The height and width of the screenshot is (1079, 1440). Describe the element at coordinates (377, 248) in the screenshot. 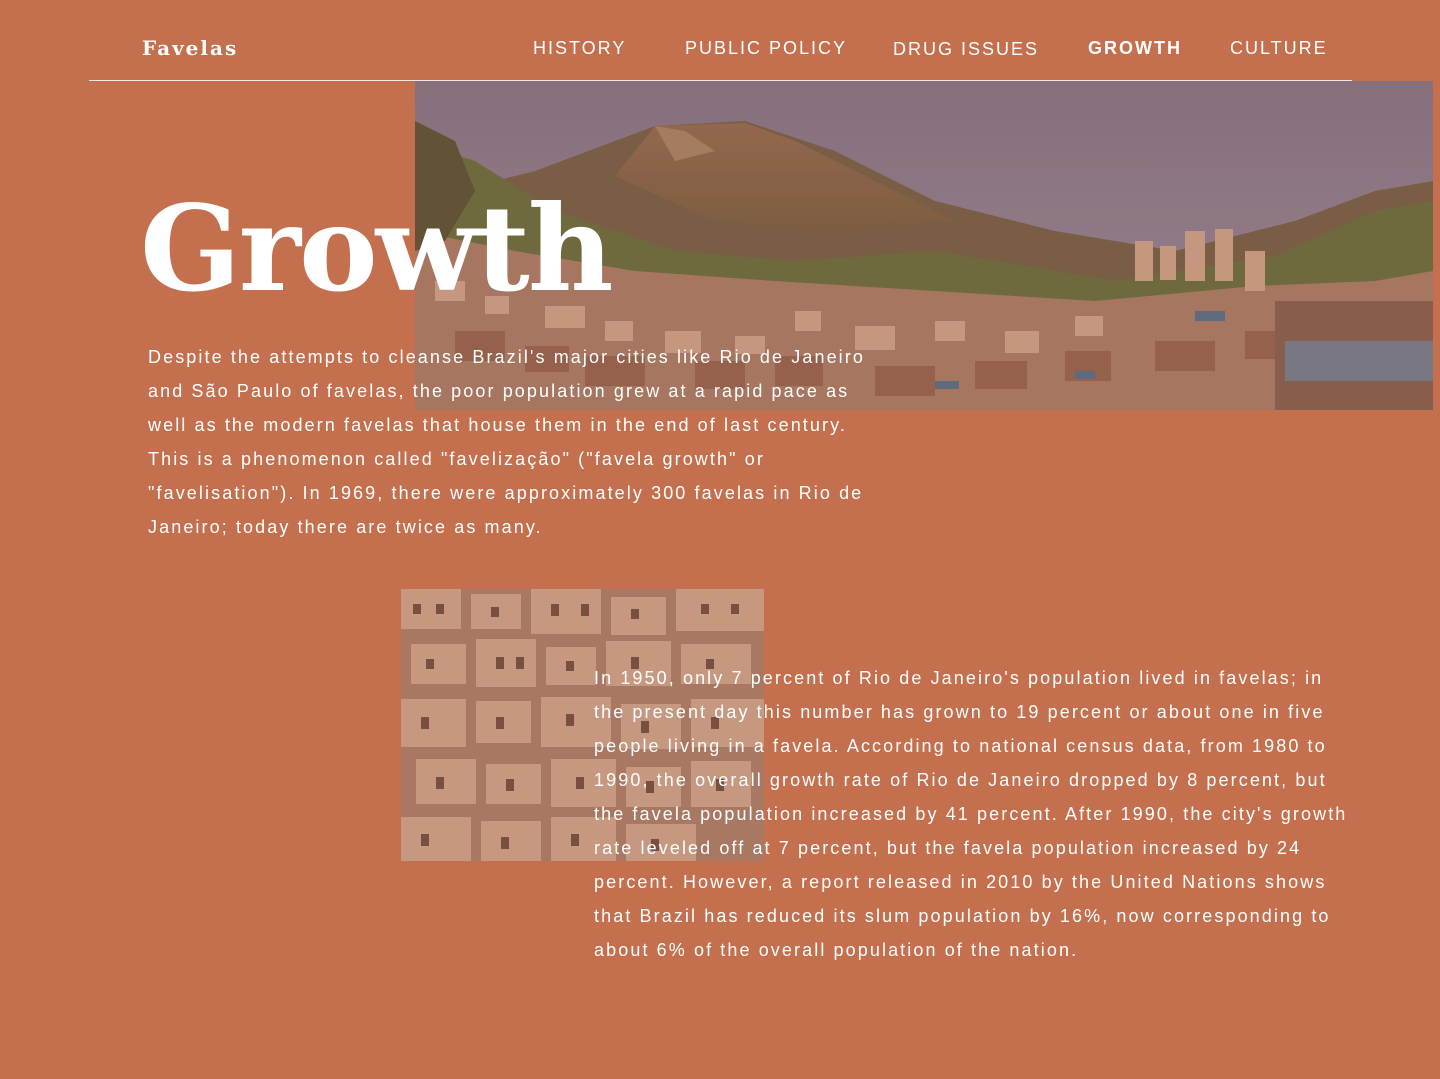

I see `page-title: Growth` at that location.